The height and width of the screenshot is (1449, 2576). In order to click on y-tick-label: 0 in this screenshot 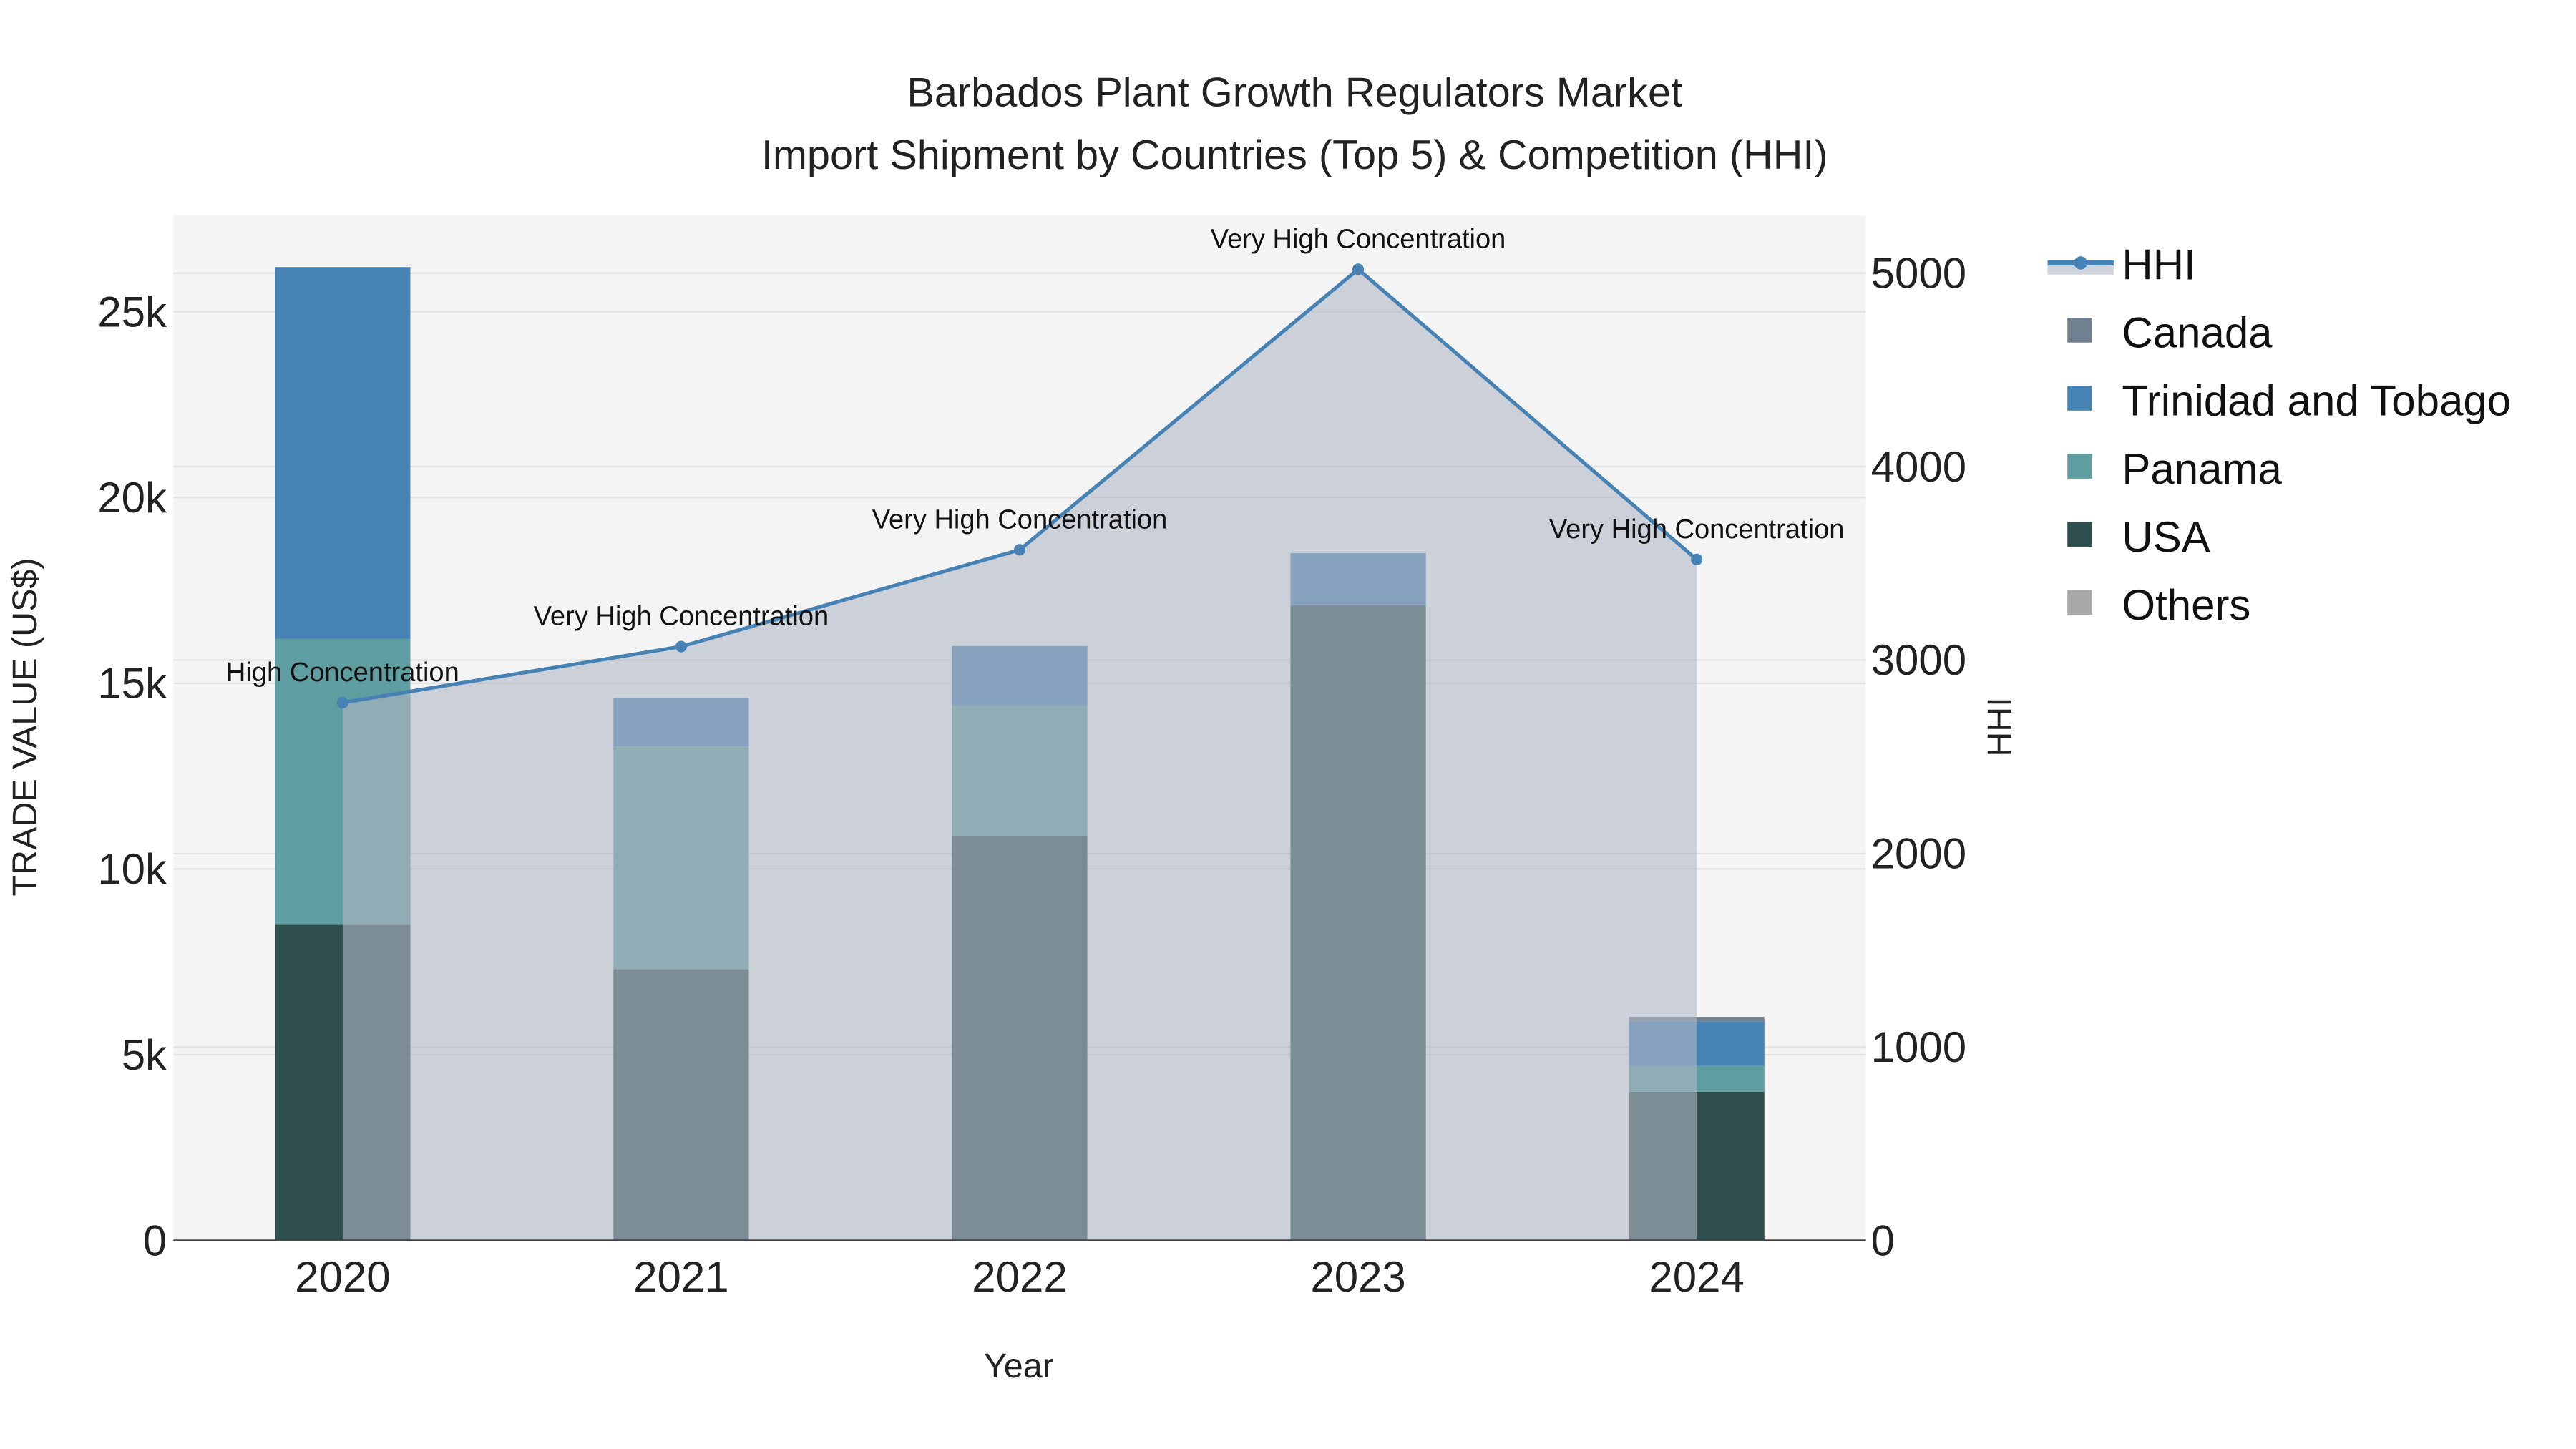, I will do `click(155, 1240)`.